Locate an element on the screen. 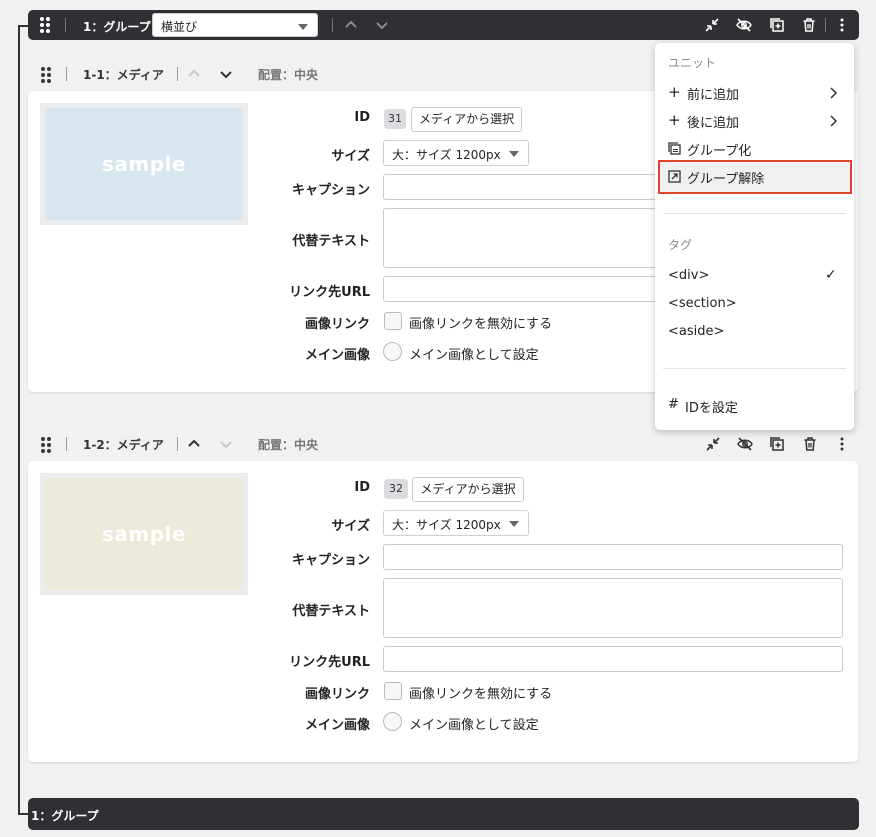  ungroup-icon is located at coordinates (674, 176).